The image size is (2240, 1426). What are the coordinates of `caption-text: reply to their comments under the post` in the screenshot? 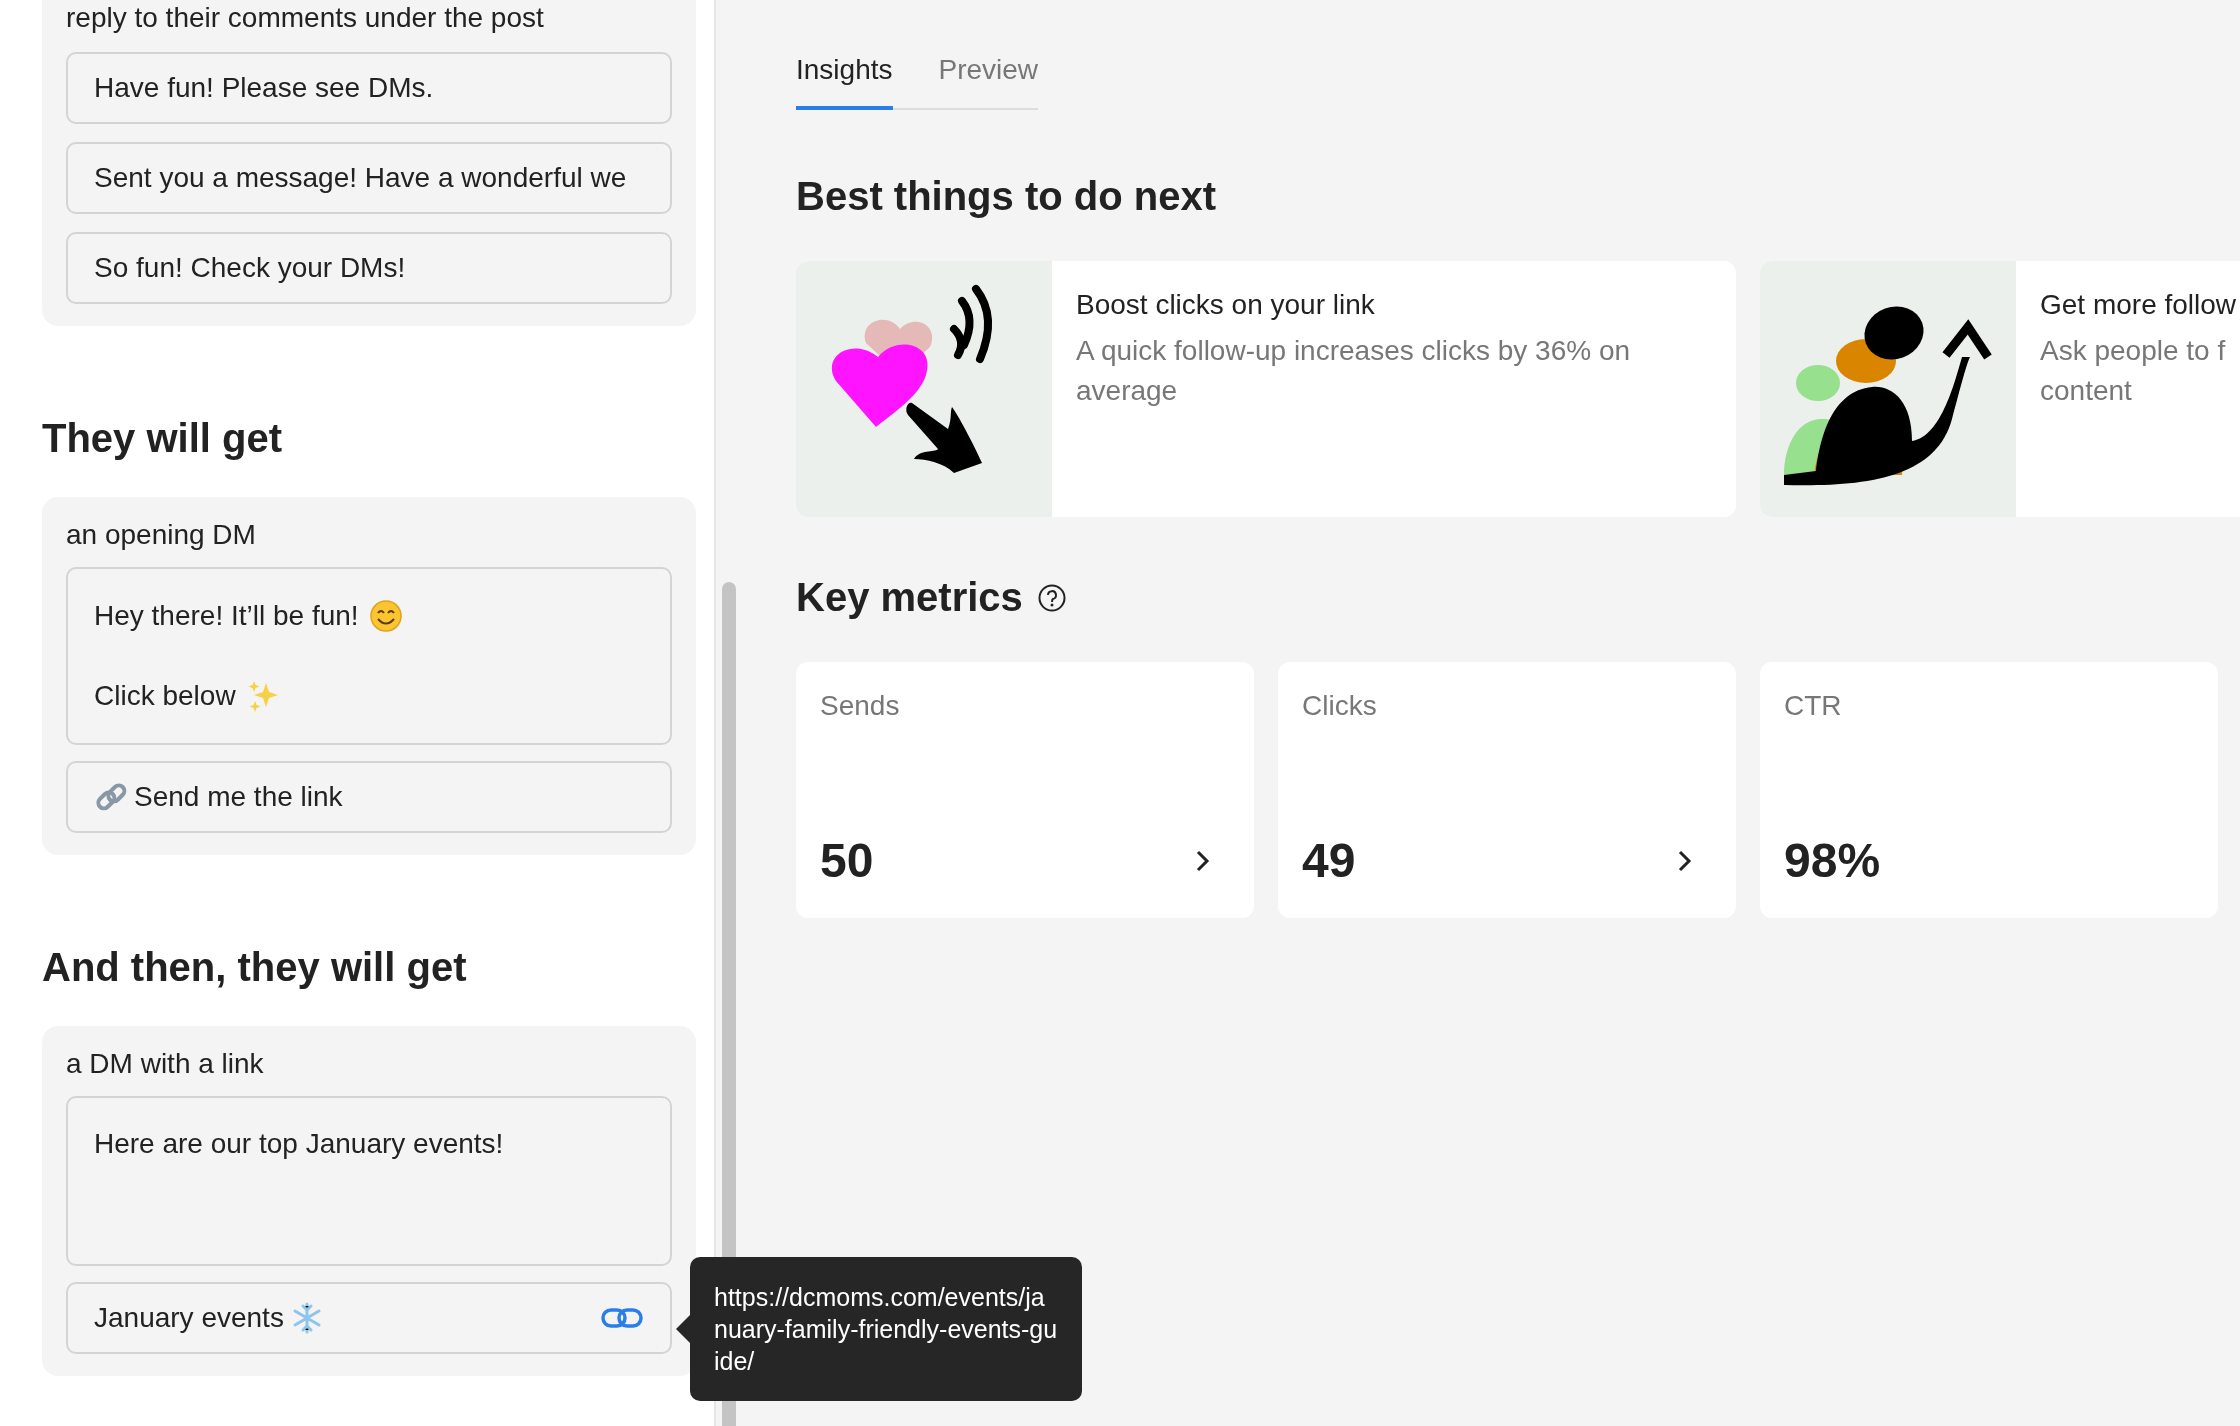 It's located at (305, 17).